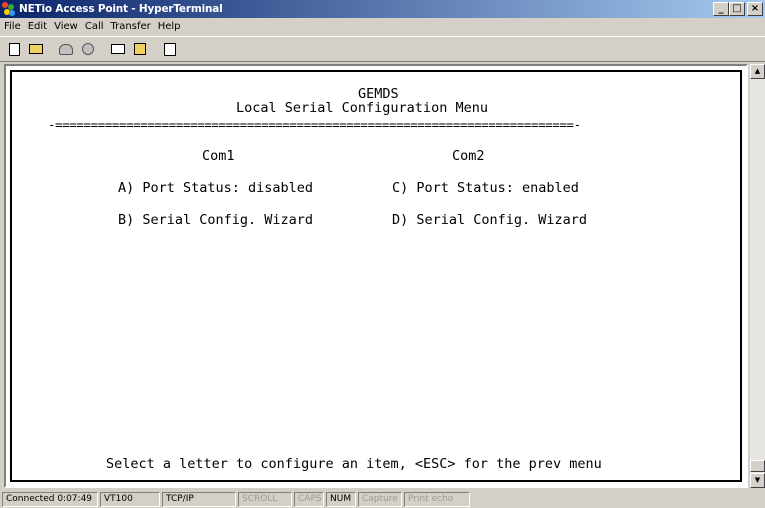  Describe the element at coordinates (382, 49) in the screenshot. I see `toolbar` at that location.